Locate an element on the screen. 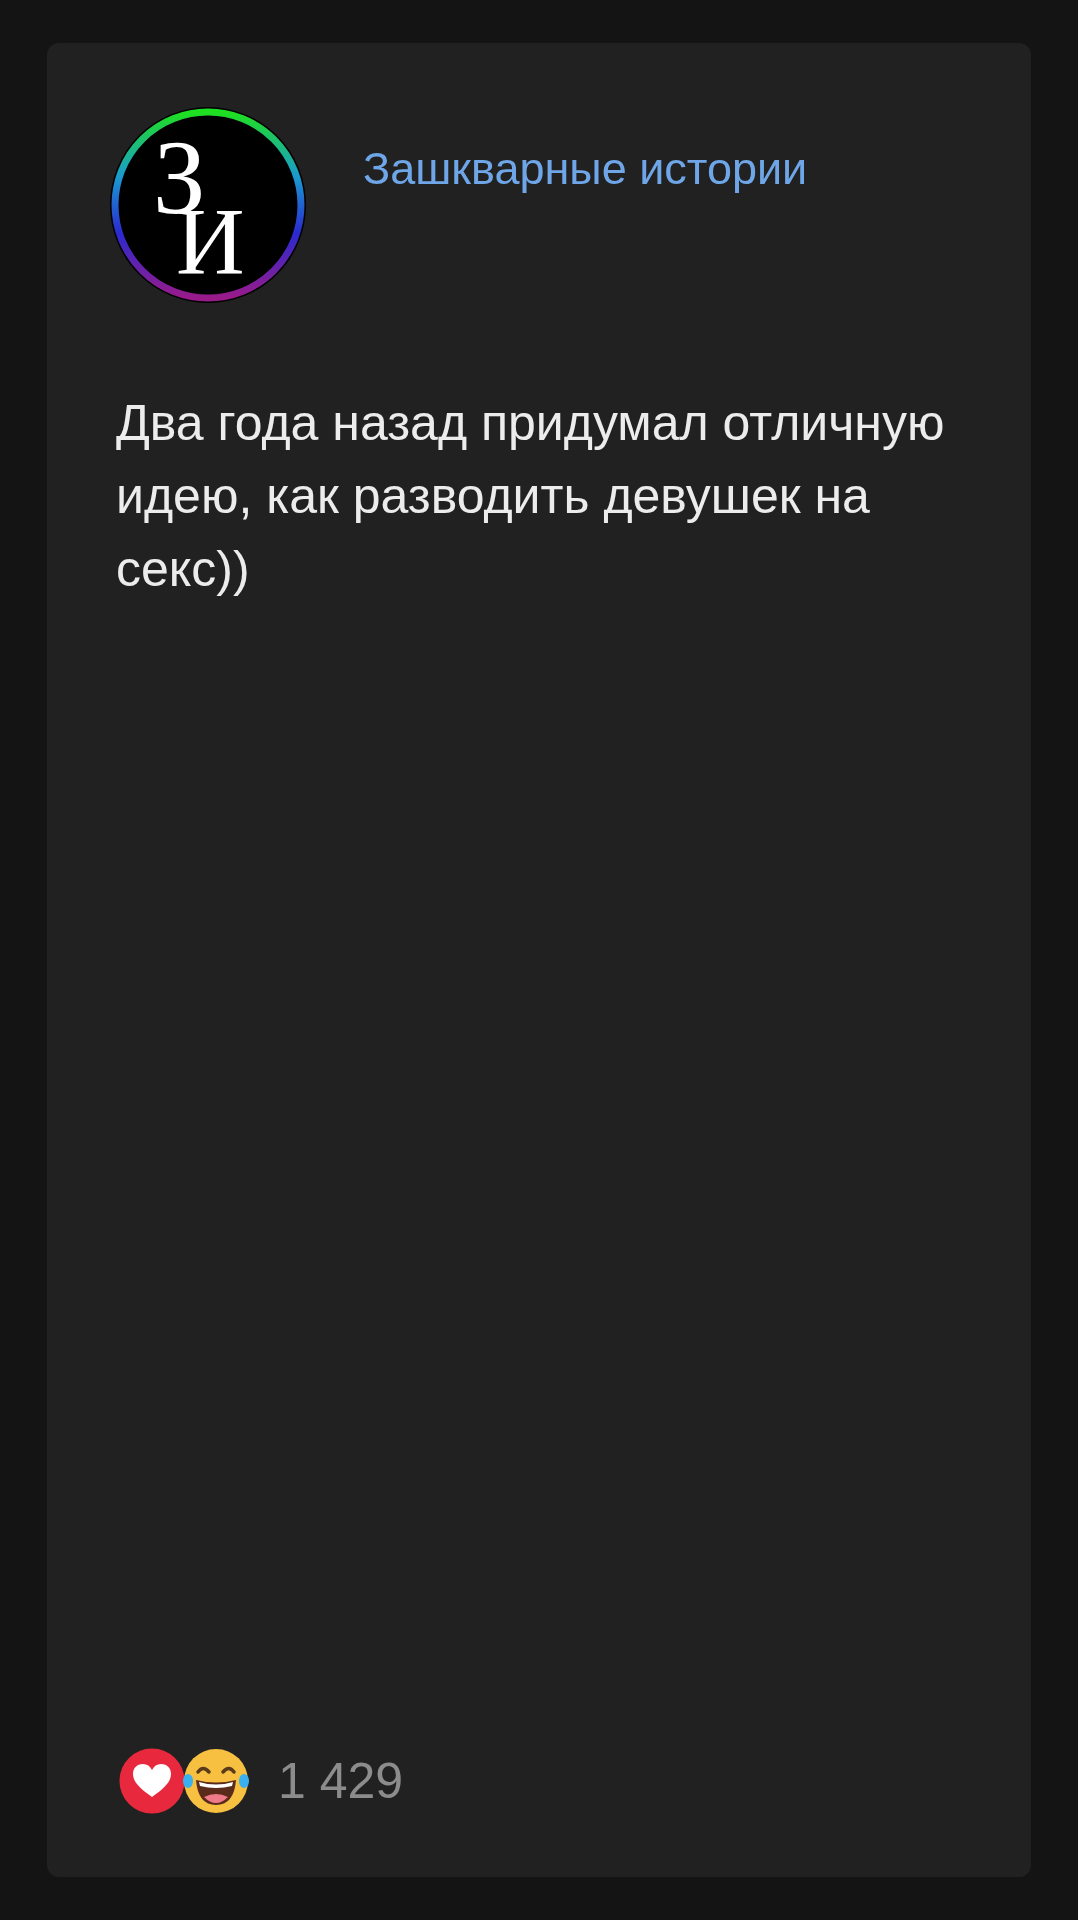 The image size is (1078, 1920). channel-name: Зашкварные истории is located at coordinates (585, 169).